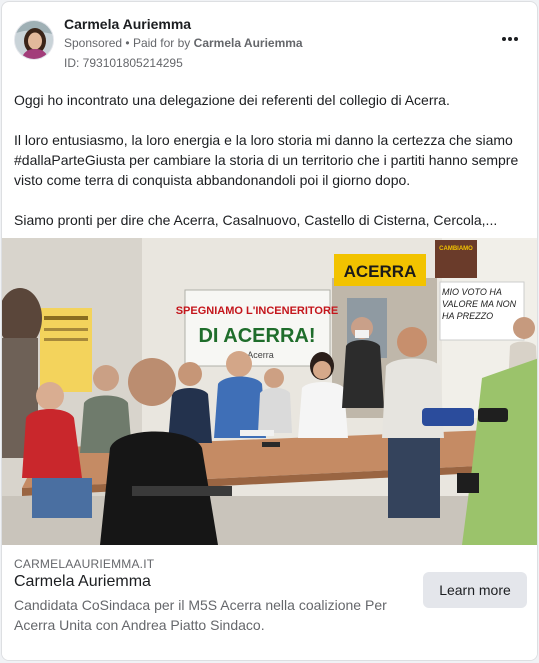  I want to click on sponsored-line: Sponsored • Paid for by Carmela Auriemma, so click(183, 43).